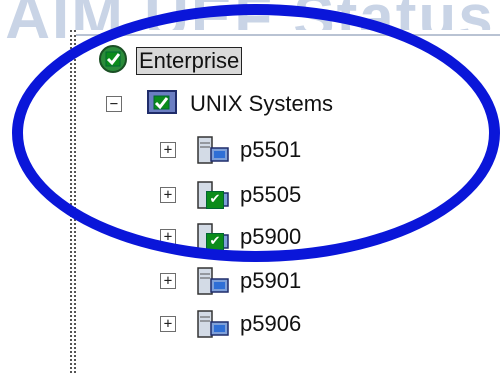 The width and height of the screenshot is (500, 373). I want to click on tree-item-system: + p5906, so click(230, 324).